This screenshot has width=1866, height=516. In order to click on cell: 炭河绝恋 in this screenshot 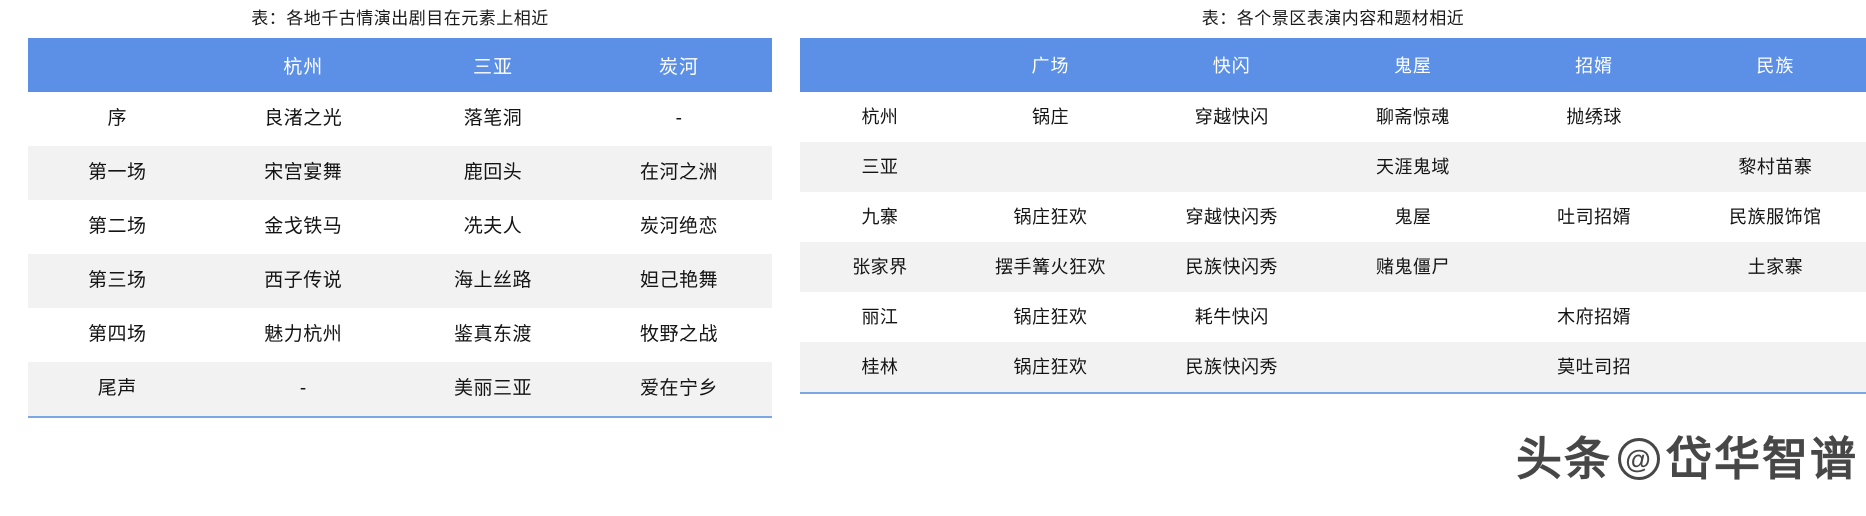, I will do `click(678, 227)`.